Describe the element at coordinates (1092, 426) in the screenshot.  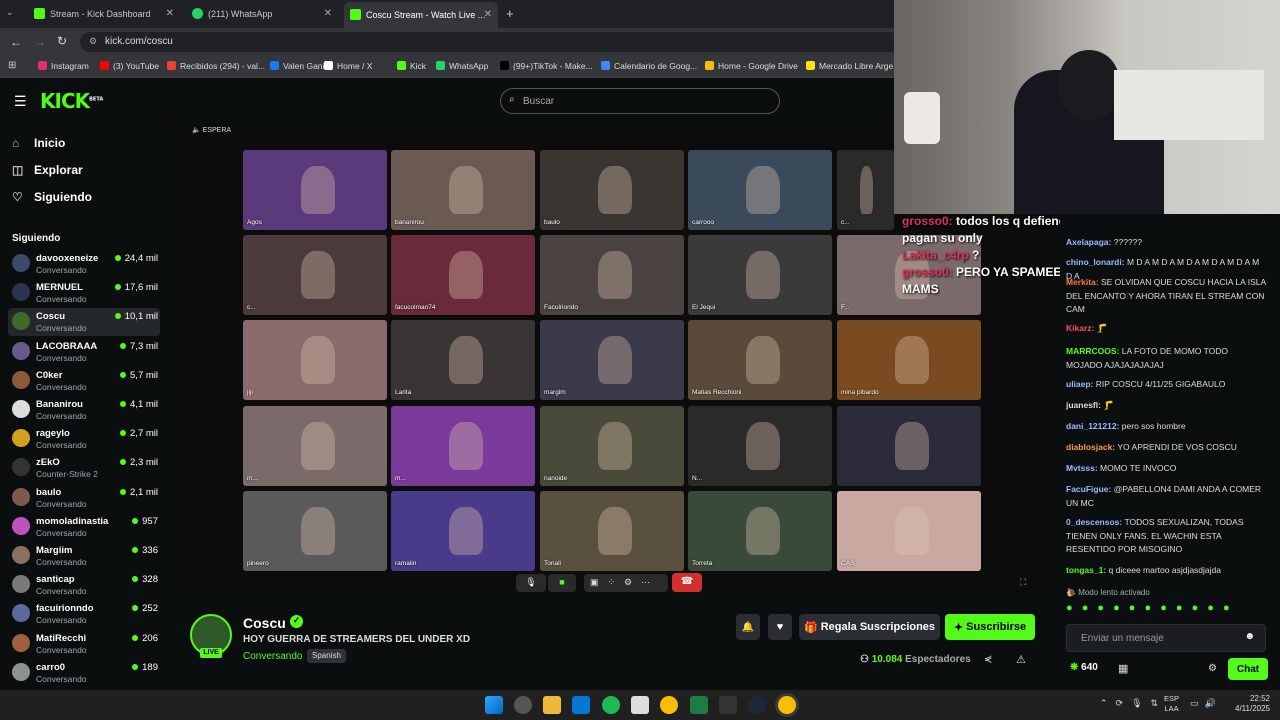
I see `chat-username: dani_121212:` at that location.